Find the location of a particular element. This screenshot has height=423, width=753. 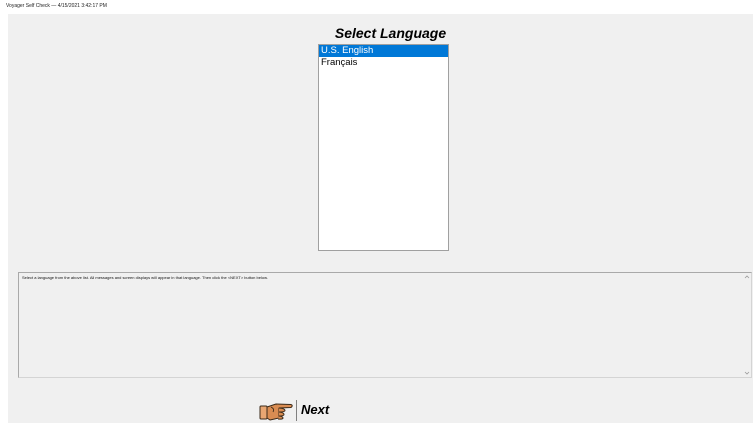

pointing-hand-icon is located at coordinates (276, 412).